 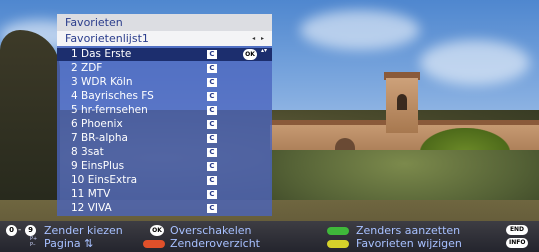 I want to click on zenderoverzicht-label: Zenderoverzicht, so click(x=215, y=243).